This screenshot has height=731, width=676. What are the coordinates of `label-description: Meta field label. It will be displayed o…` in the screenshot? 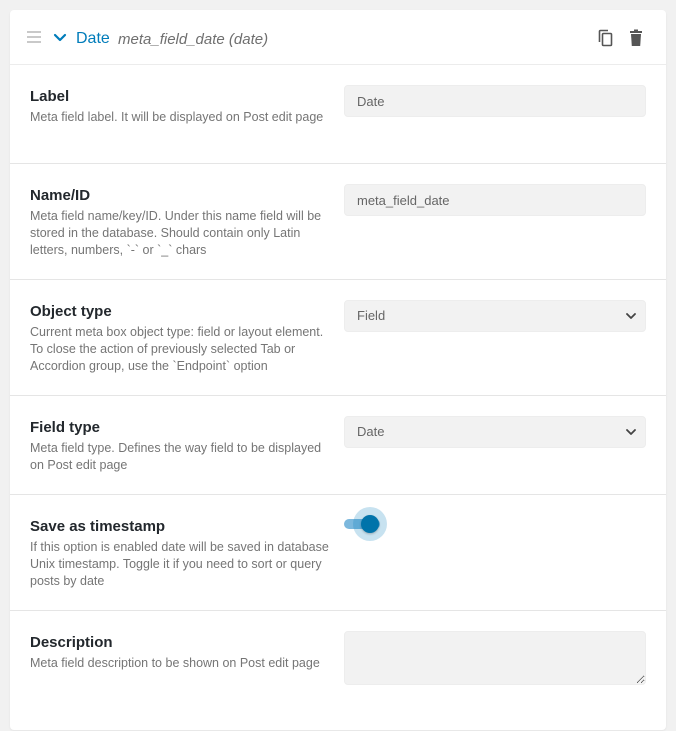 It's located at (177, 117).